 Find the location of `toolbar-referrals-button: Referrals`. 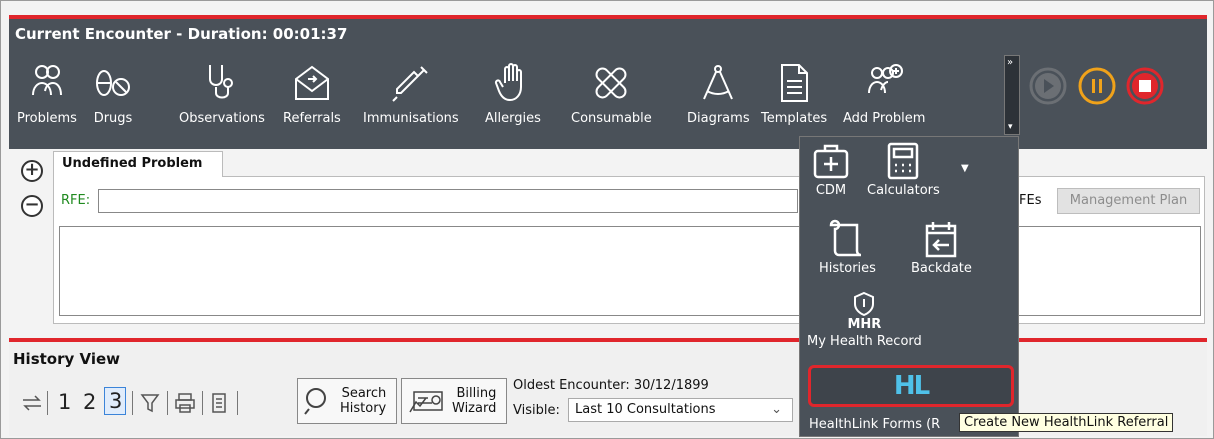

toolbar-referrals-button: Referrals is located at coordinates (312, 100).